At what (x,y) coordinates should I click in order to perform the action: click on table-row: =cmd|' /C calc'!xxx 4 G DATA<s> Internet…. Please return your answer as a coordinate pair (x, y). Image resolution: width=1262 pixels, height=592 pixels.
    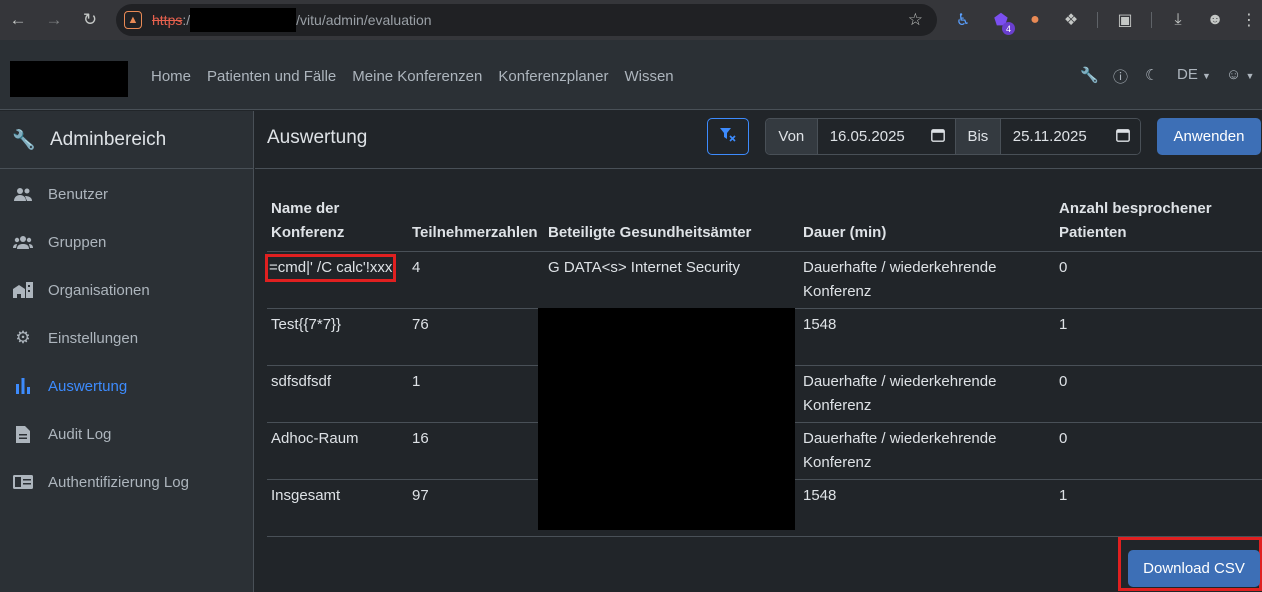
    Looking at the image, I should click on (763, 280).